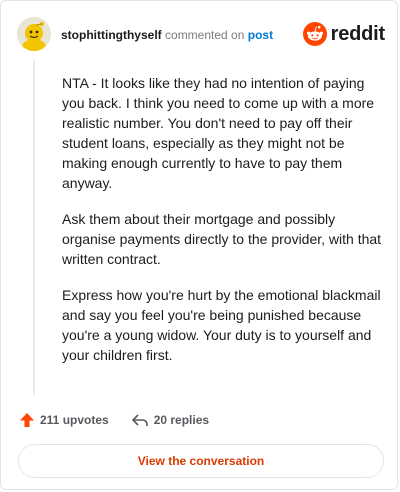 The image size is (400, 492). Describe the element at coordinates (205, 35) in the screenshot. I see `action-text: commented on` at that location.